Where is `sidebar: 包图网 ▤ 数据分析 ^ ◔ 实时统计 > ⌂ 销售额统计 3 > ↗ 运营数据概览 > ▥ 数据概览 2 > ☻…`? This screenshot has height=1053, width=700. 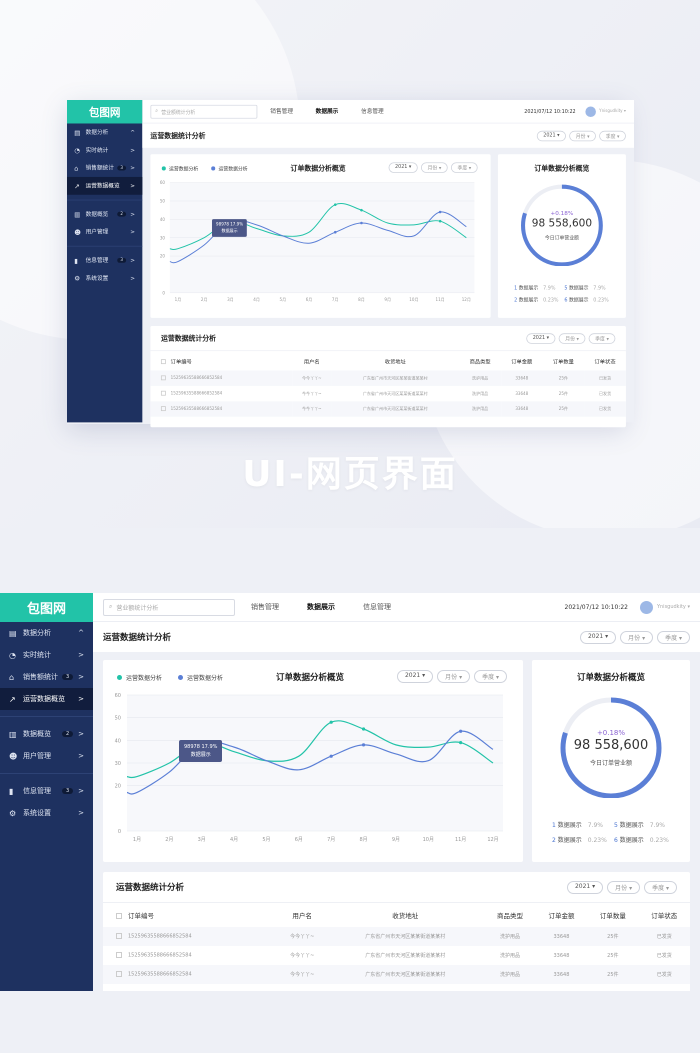
sidebar: 包图网 ▤ 数据分析 ^ ◔ 实时统计 > ⌂ 销售额统计 3 > ↗ 运营数据概览 > ▥ 数据概览 2 > ☻… is located at coordinates (105, 261).